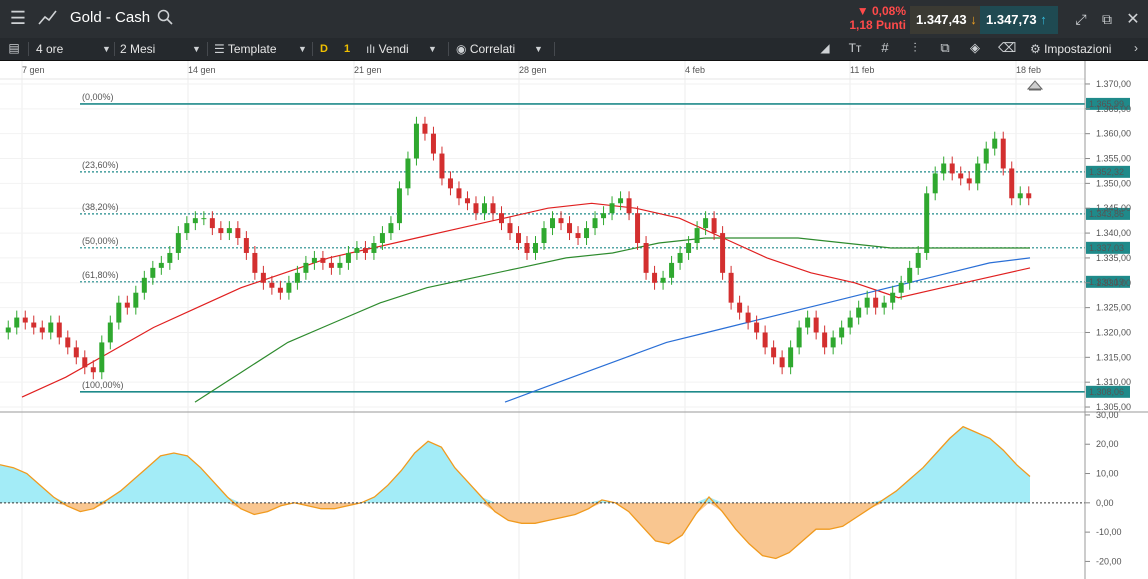 The width and height of the screenshot is (1148, 579). What do you see at coordinates (885, 47) in the screenshot?
I see `grid-icon: #` at bounding box center [885, 47].